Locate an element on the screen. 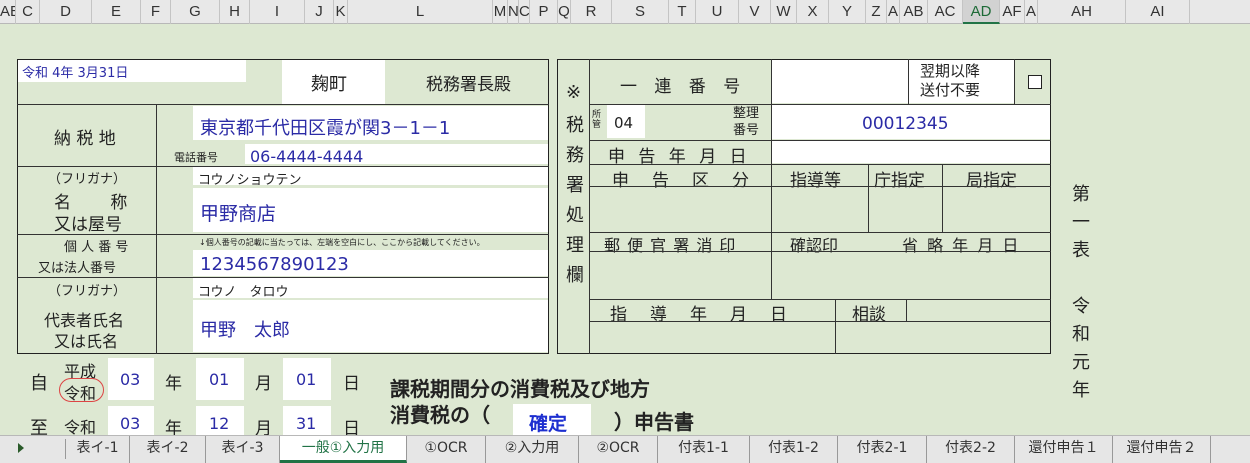 The image size is (1250, 463). column-header-s: S is located at coordinates (640, 12).